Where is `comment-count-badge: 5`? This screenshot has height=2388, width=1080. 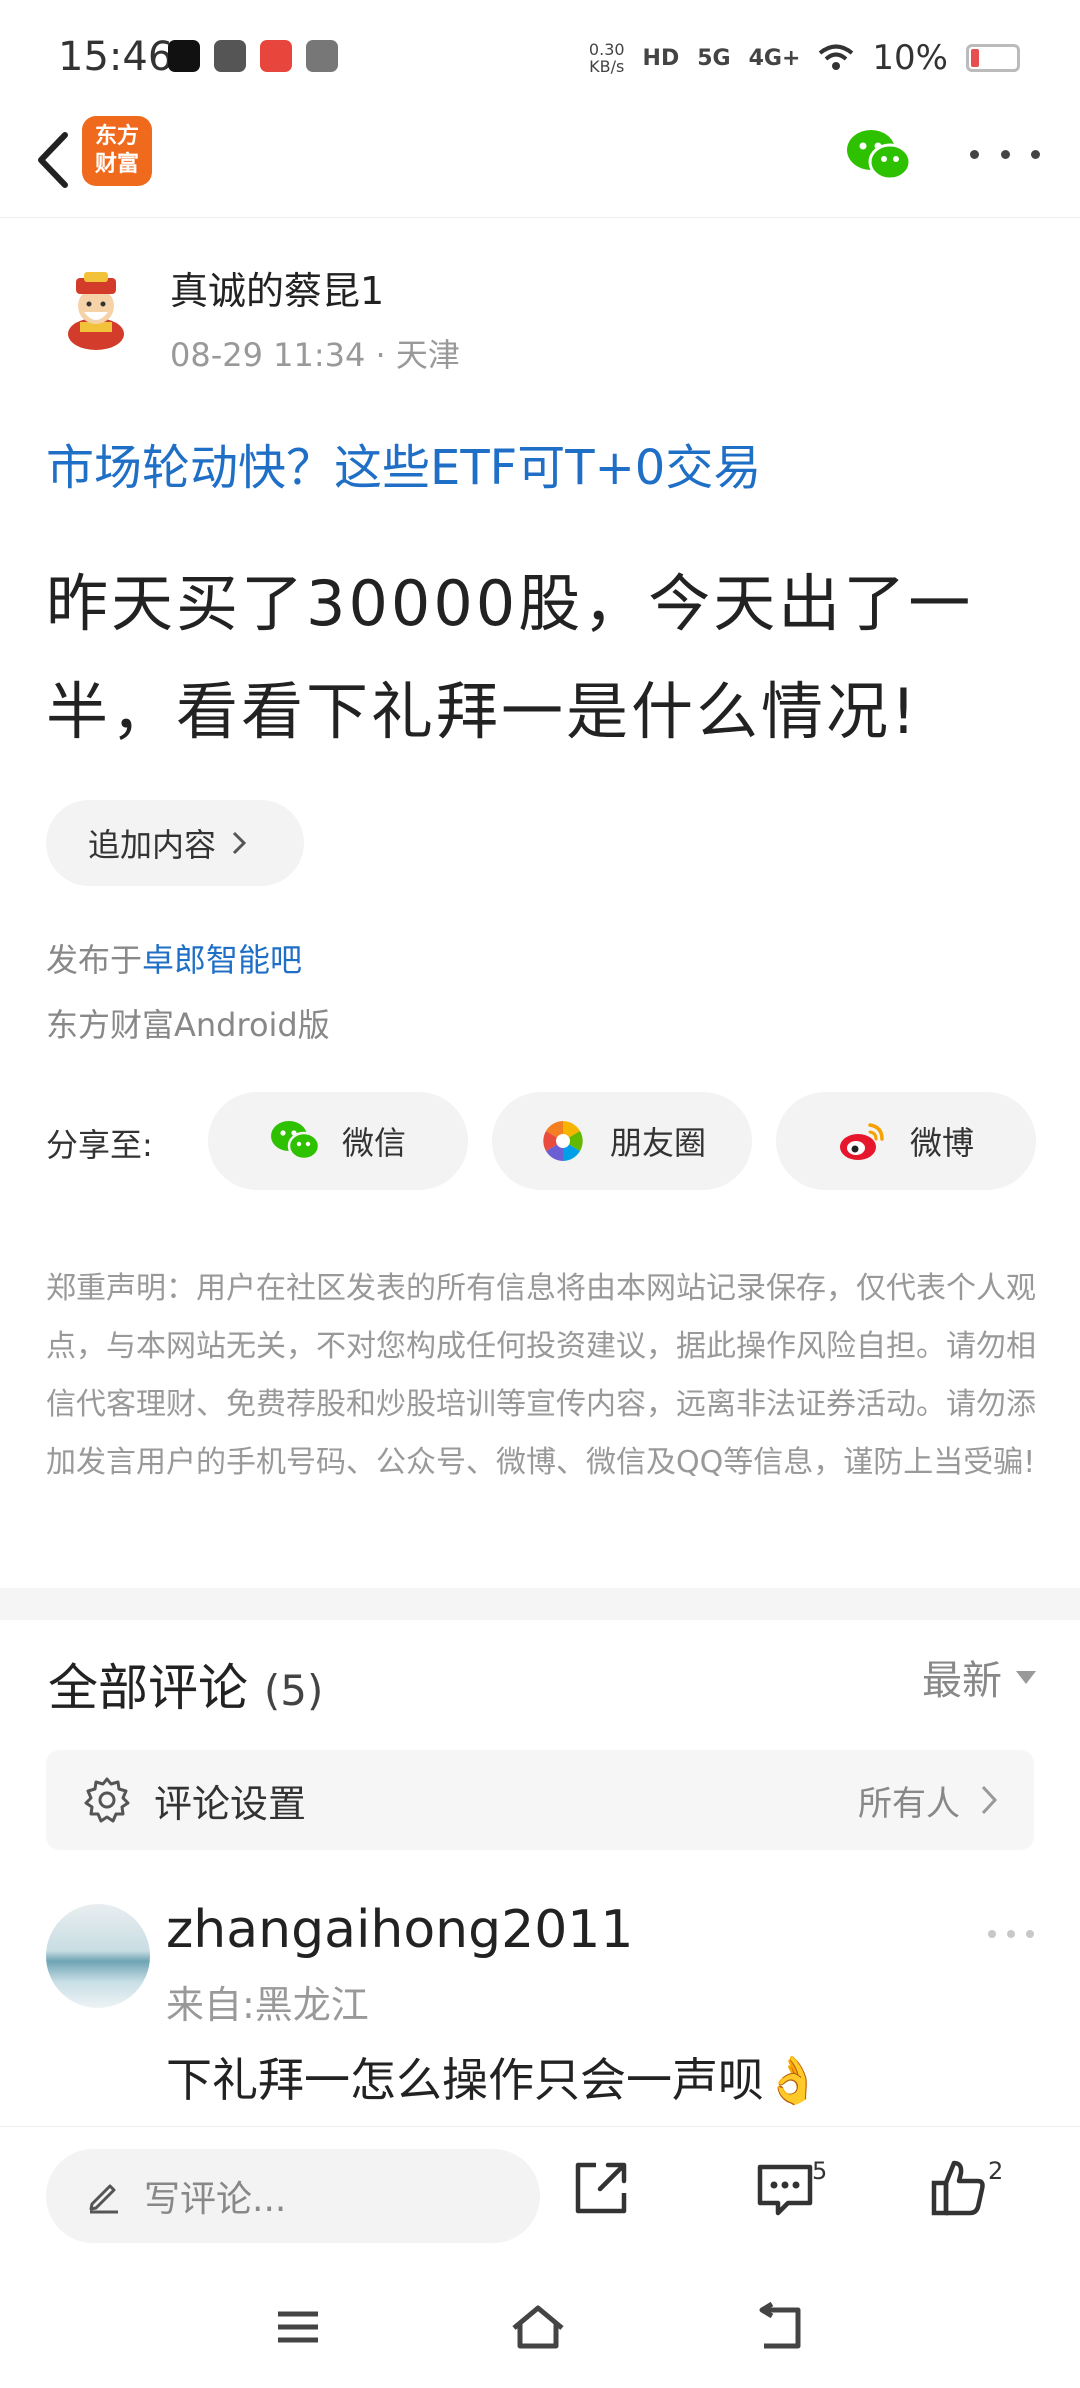
comment-count-badge: 5 is located at coordinates (820, 2171).